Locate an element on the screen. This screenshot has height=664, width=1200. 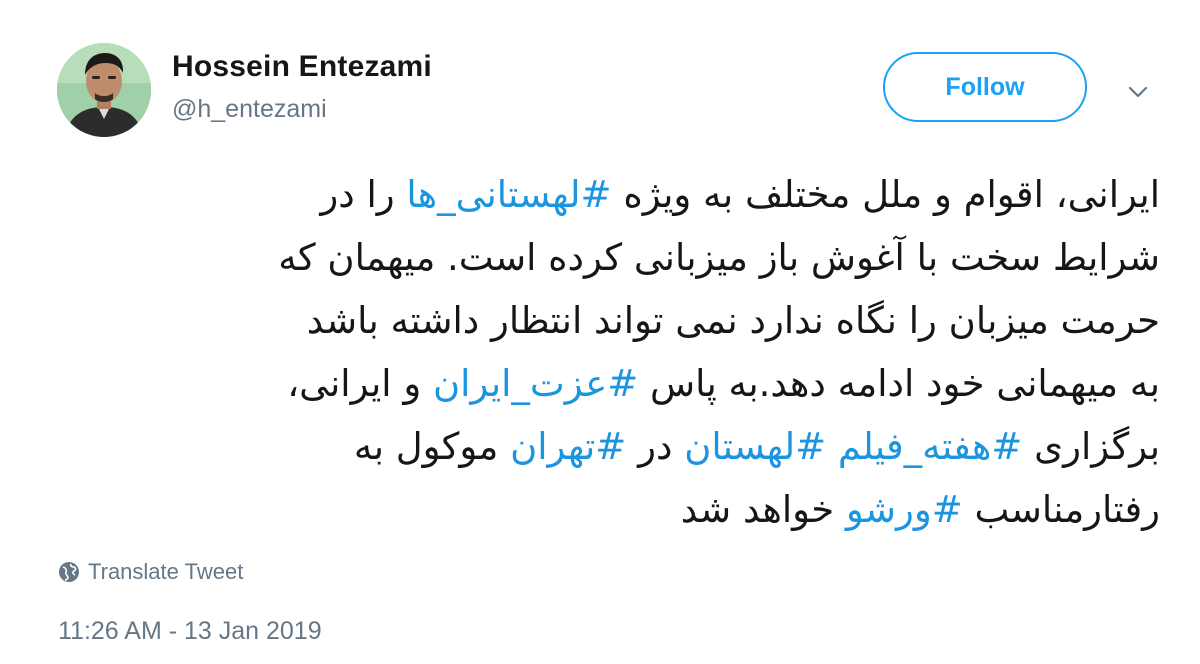
author-handle: @h_entezami is located at coordinates (249, 109).